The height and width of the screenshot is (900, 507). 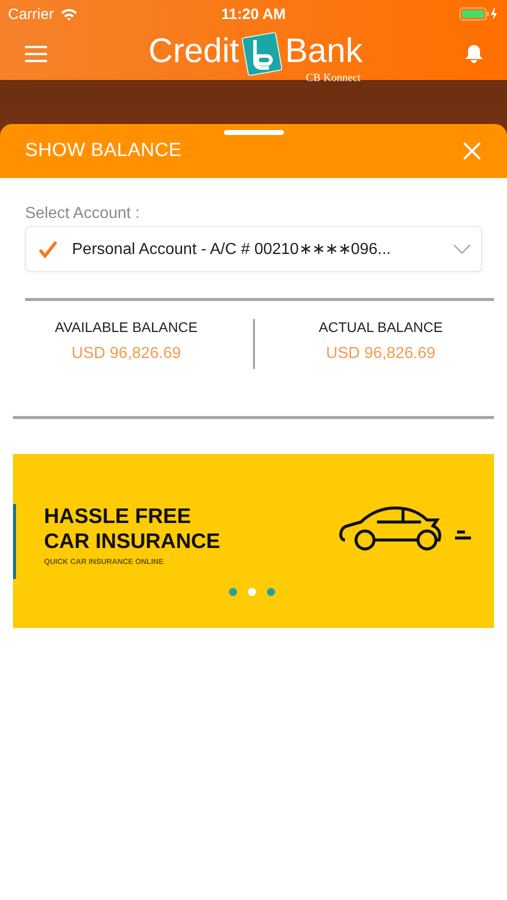 I want to click on logo-text: Credit, so click(x=194, y=51).